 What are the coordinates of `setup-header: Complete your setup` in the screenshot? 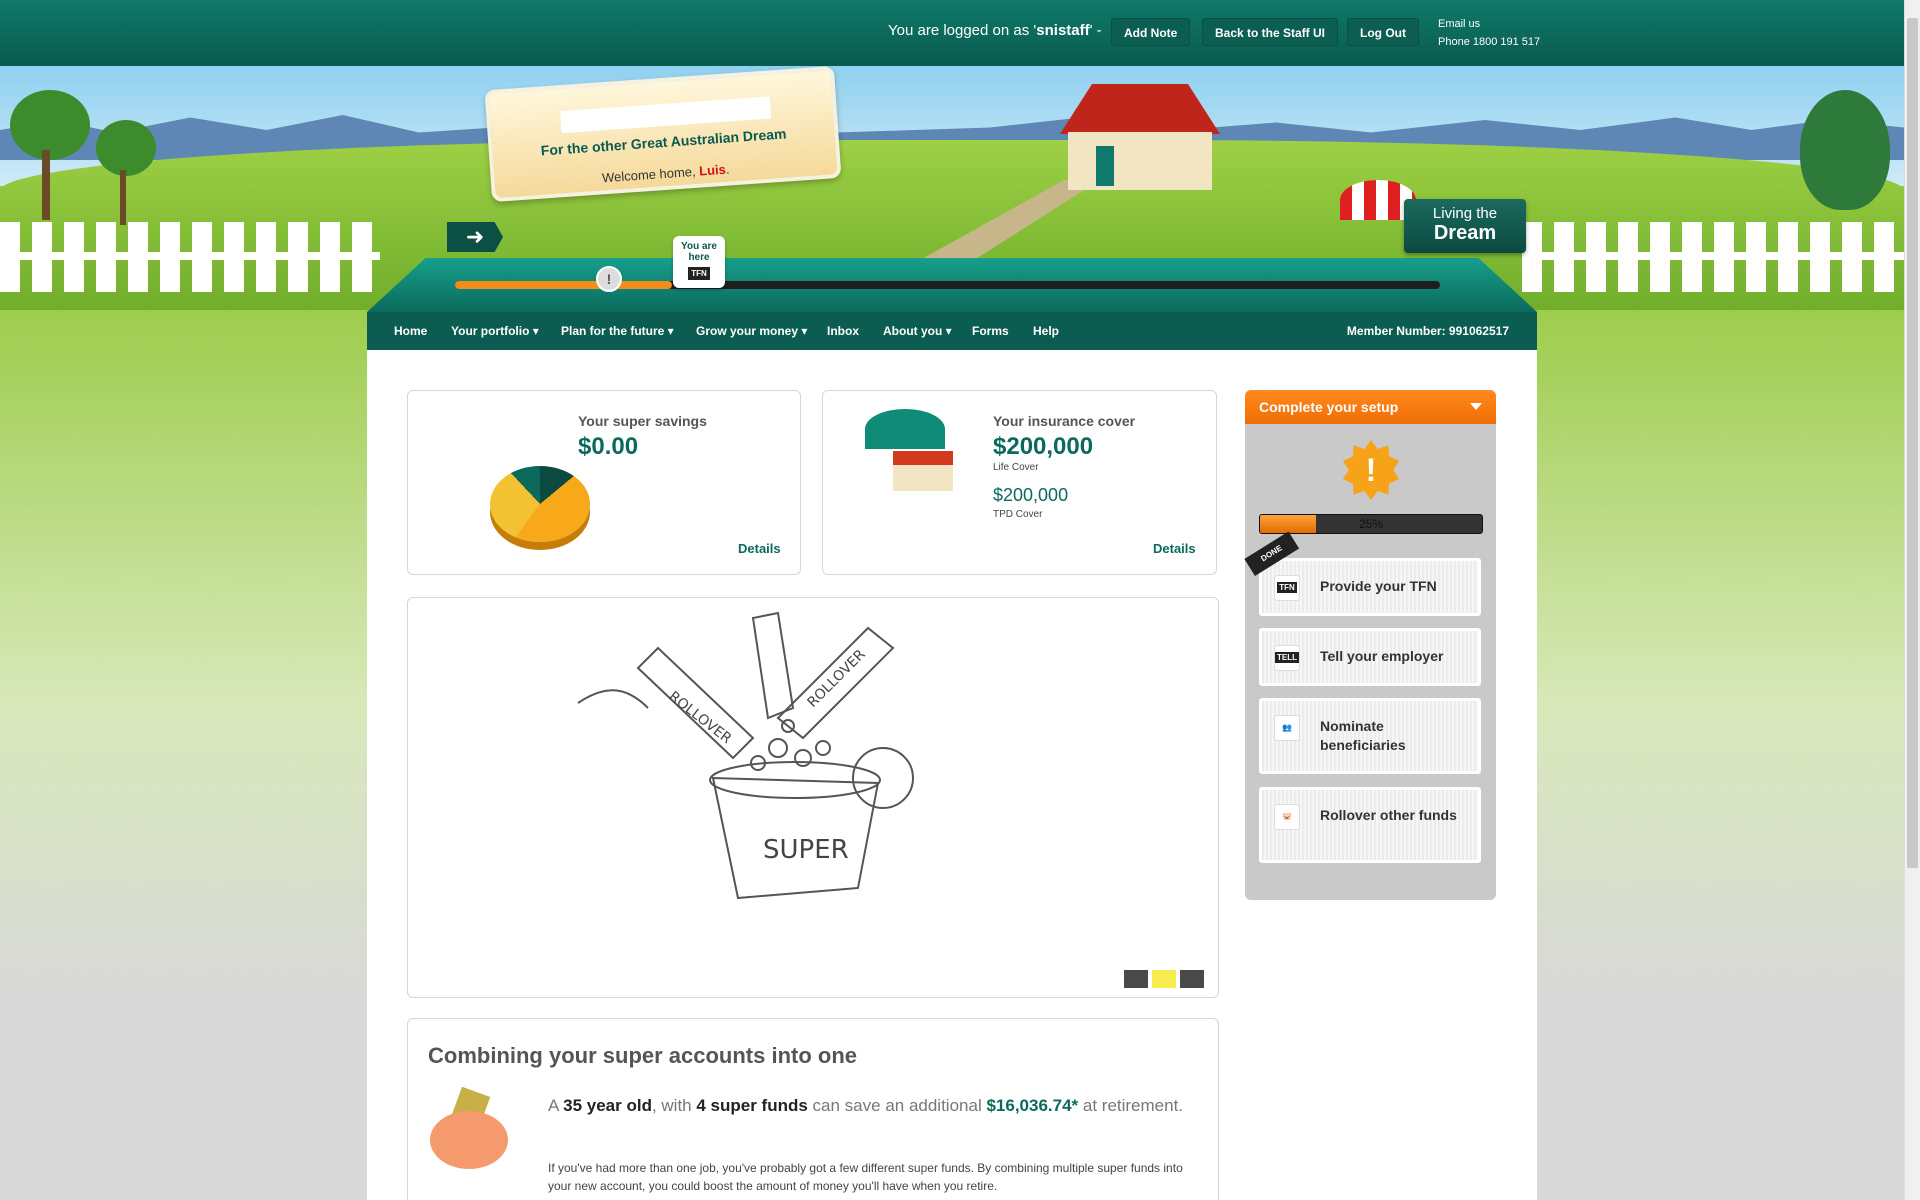 It's located at (1370, 407).